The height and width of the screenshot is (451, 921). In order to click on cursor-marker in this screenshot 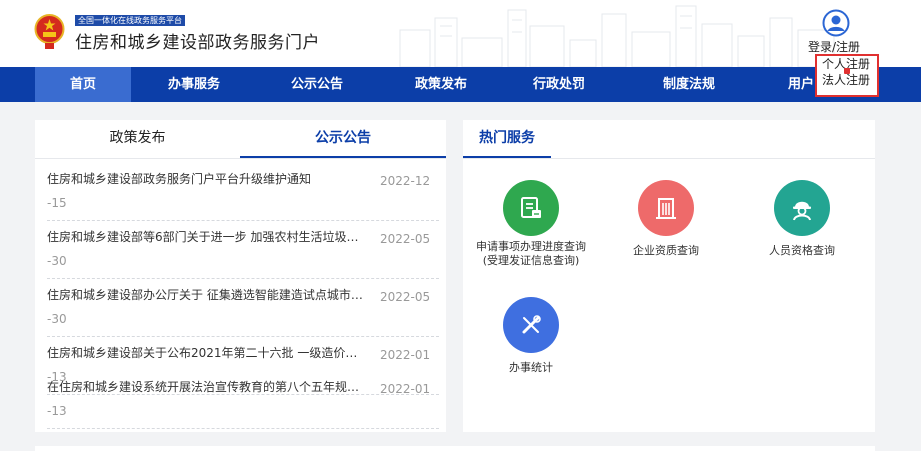, I will do `click(847, 71)`.